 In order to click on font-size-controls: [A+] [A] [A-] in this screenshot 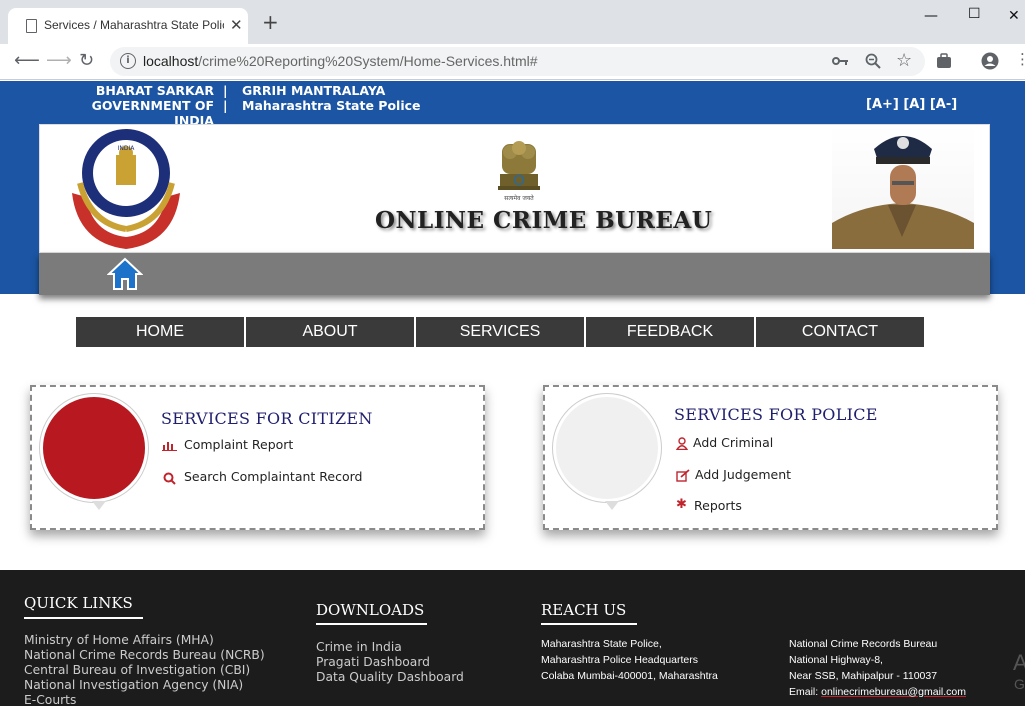, I will do `click(911, 104)`.